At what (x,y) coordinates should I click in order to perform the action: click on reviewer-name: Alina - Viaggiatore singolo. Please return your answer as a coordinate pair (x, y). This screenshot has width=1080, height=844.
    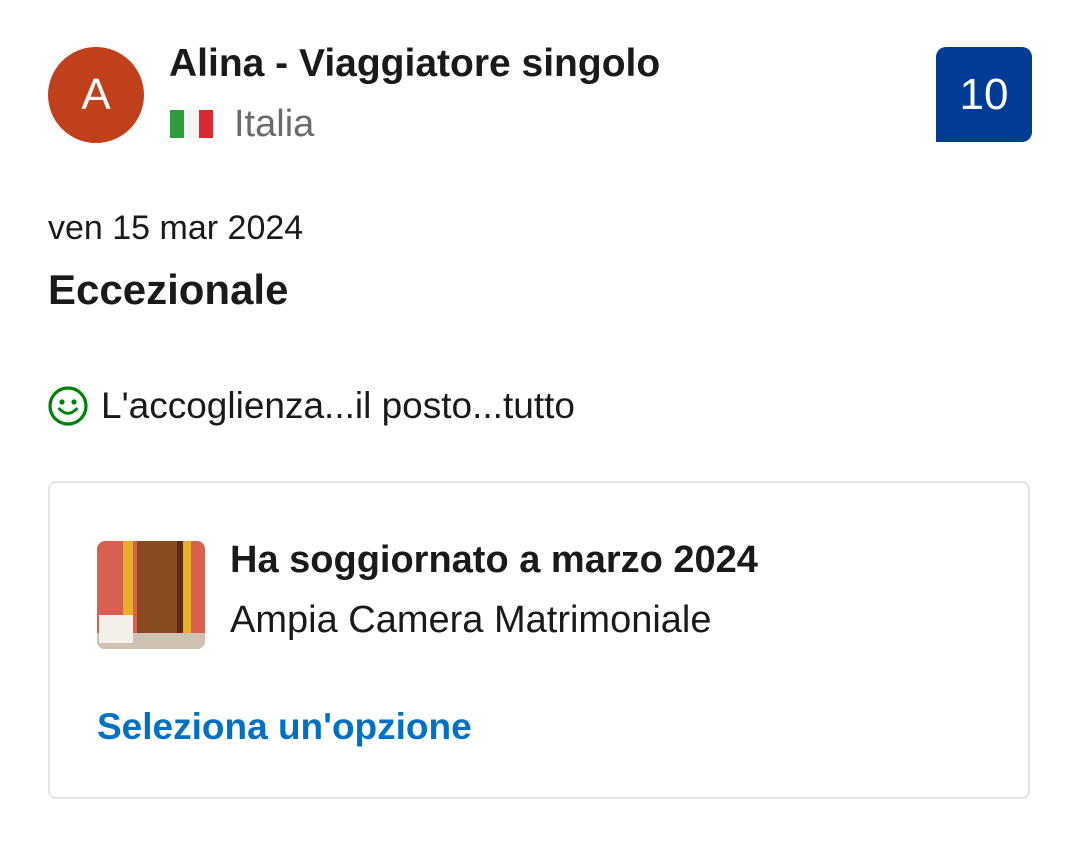
    Looking at the image, I should click on (415, 63).